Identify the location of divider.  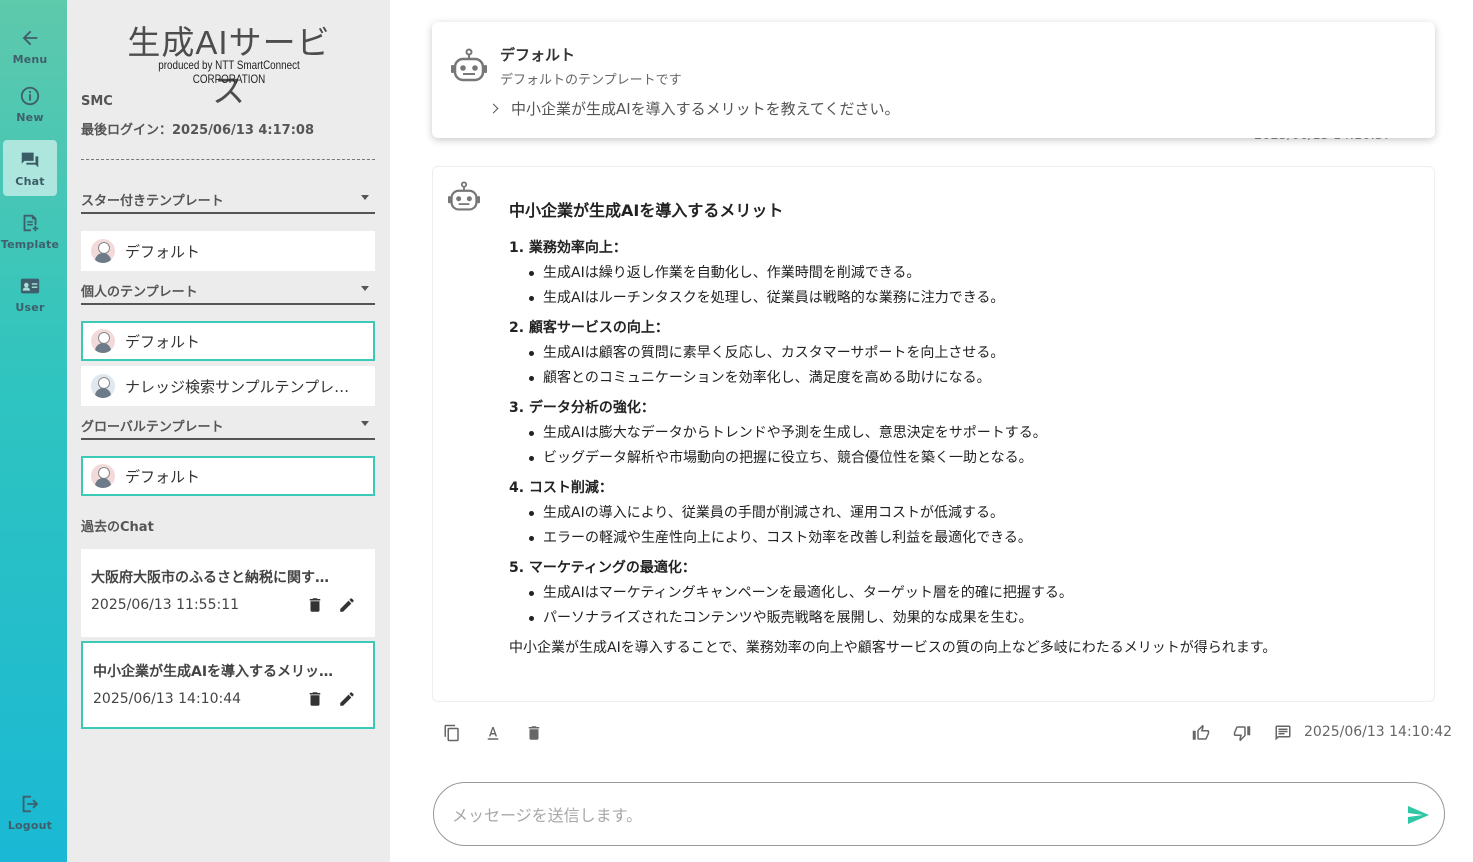
(228, 159).